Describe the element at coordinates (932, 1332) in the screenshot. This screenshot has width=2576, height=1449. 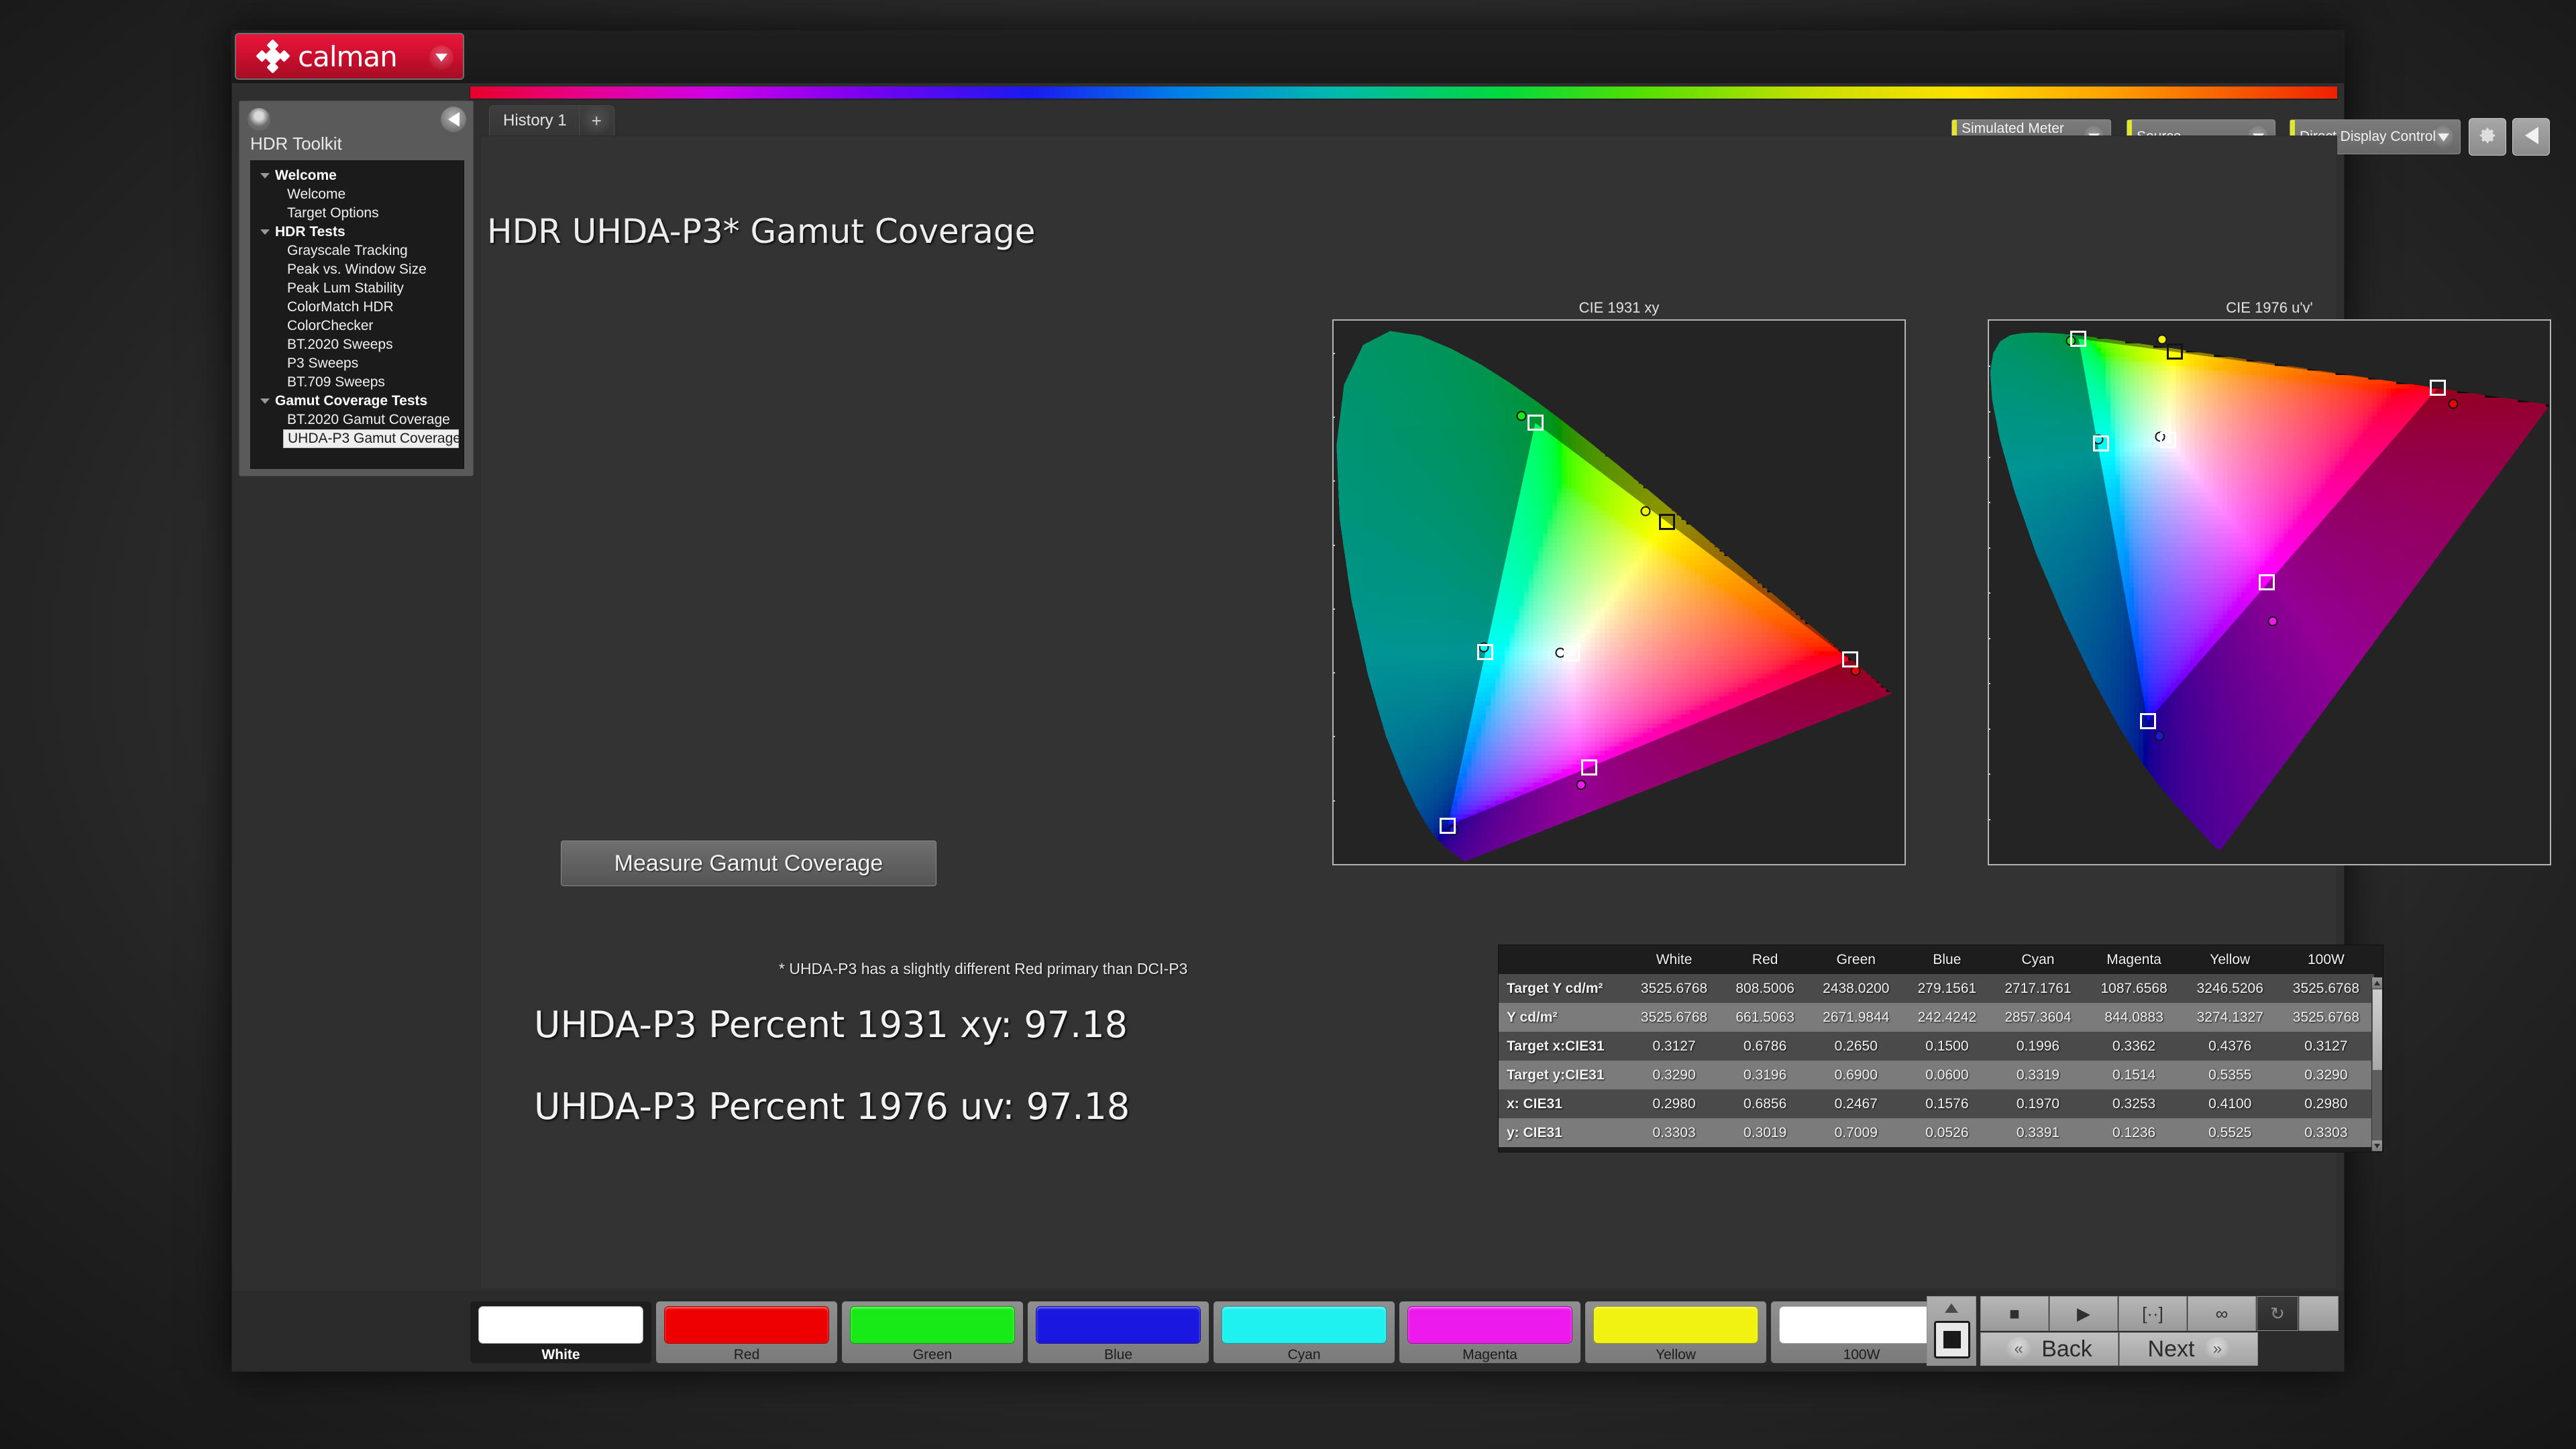
I see `swatch-green: Green` at that location.